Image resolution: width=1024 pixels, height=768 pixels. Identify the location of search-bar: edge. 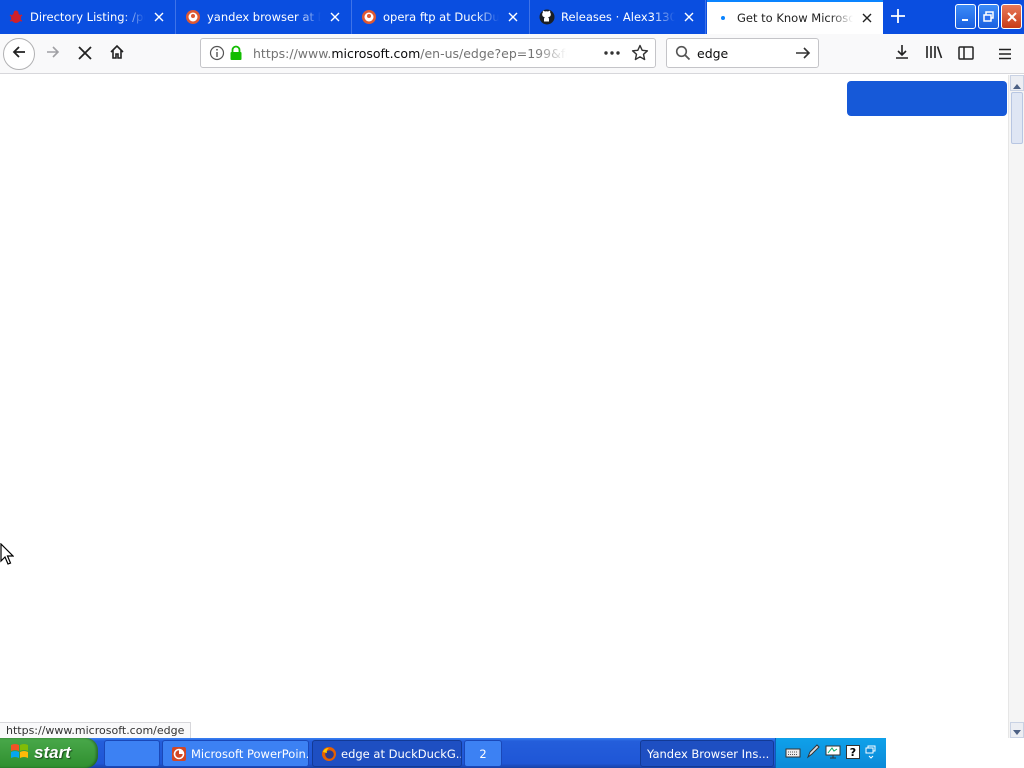
(742, 53).